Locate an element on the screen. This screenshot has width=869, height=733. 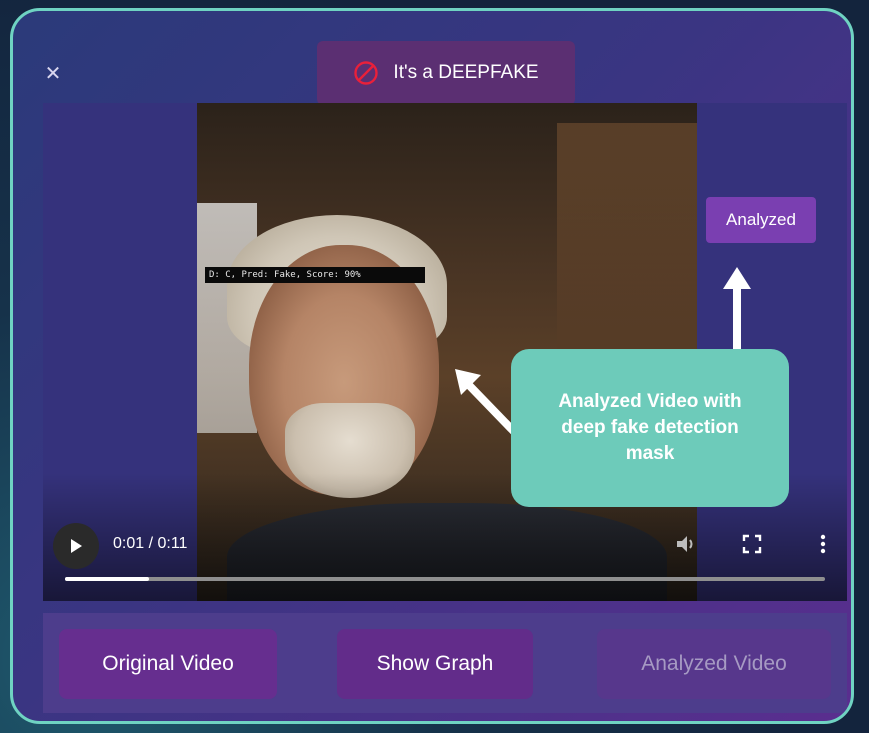
show-graph-button: Show Graph is located at coordinates (435, 664).